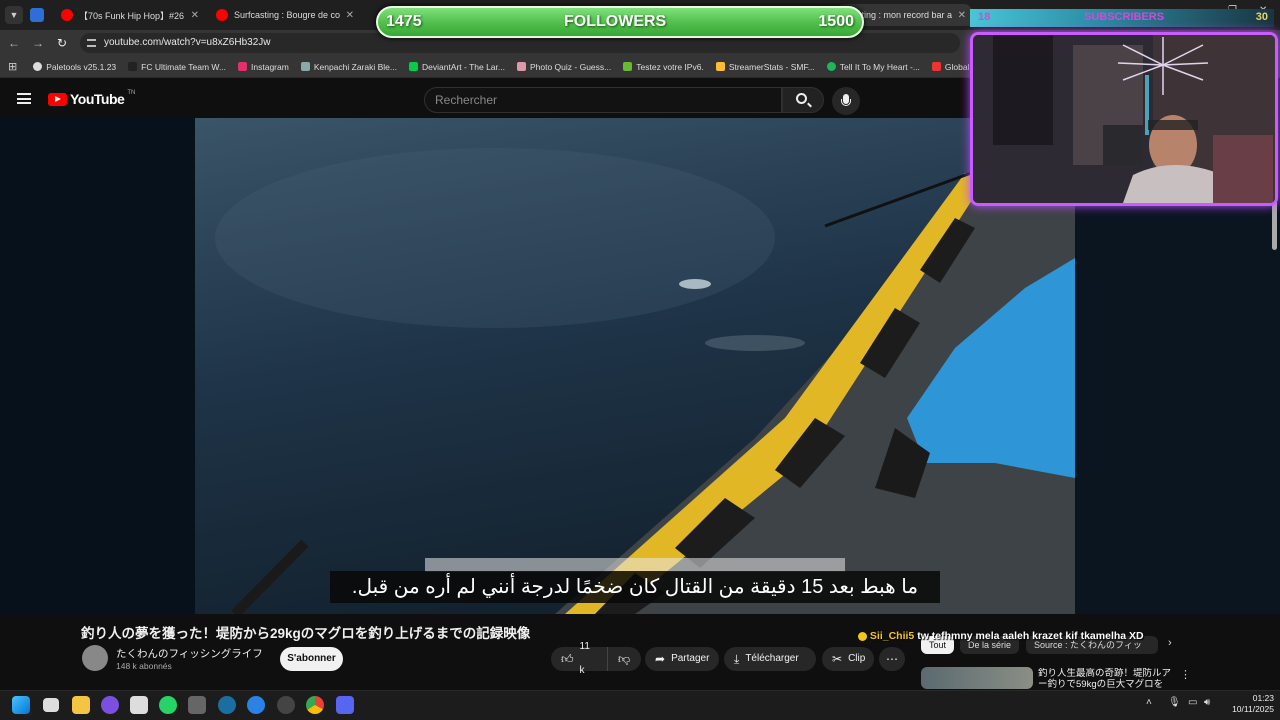  What do you see at coordinates (831, 66) in the screenshot?
I see `spotify-icon` at bounding box center [831, 66].